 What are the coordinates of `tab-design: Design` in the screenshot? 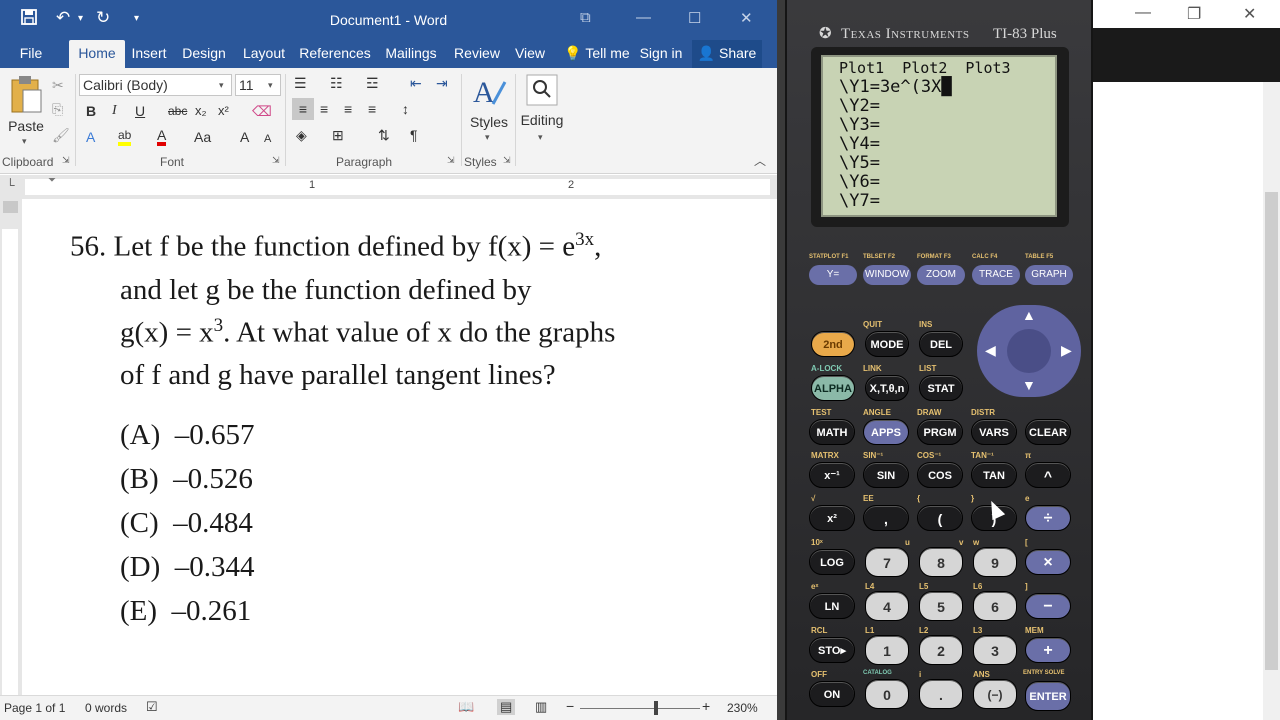 It's located at (204, 54).